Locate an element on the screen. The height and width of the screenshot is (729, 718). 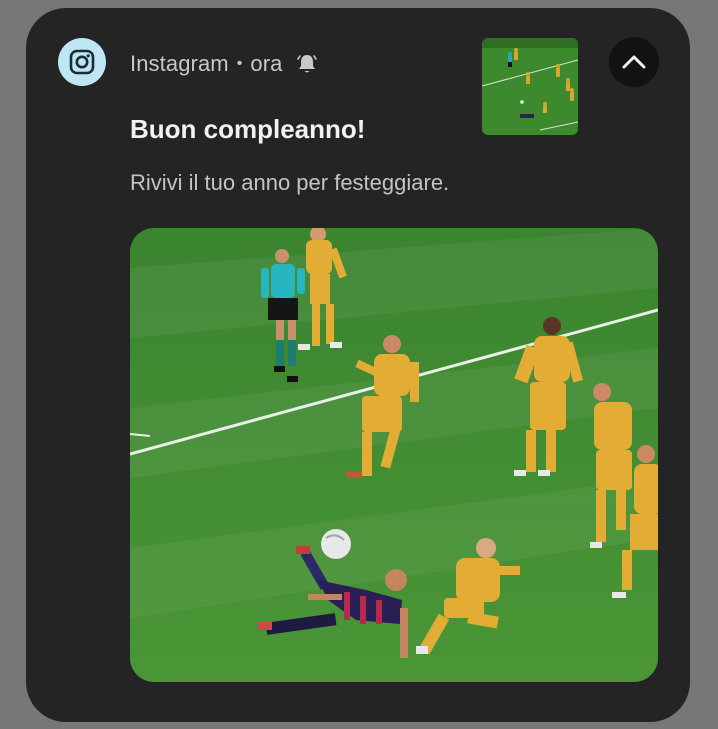
notification-header: Instagram • ora is located at coordinates (223, 64).